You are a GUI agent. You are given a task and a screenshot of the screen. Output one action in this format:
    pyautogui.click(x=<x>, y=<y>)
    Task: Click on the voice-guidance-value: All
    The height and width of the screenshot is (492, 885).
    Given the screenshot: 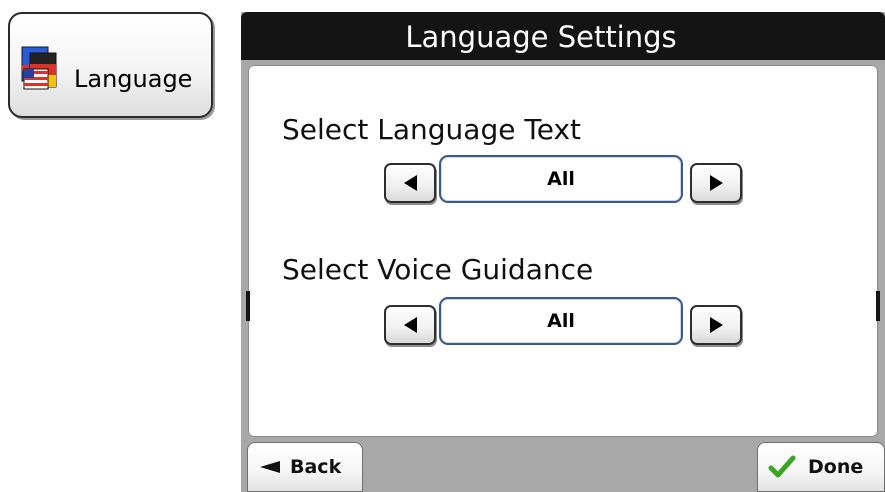 What is the action you would take?
    pyautogui.click(x=561, y=321)
    